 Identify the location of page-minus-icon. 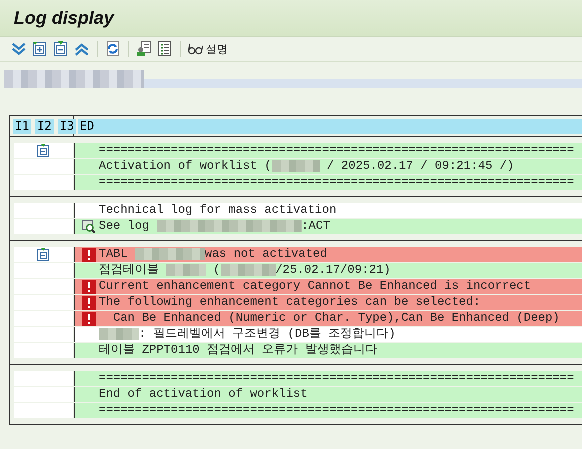
(61, 49).